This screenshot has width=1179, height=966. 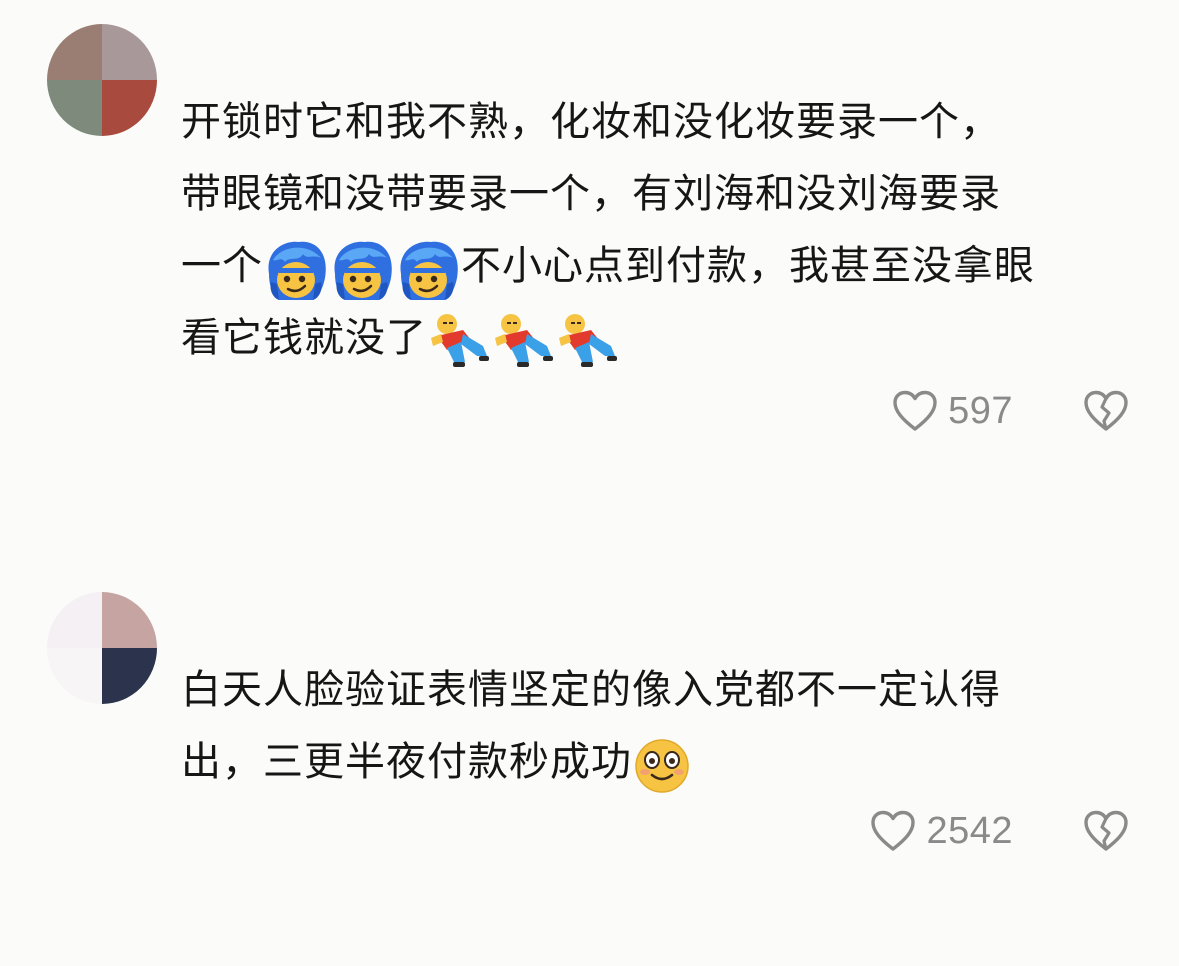 I want to click on comment-actions: 597, so click(x=1010, y=411).